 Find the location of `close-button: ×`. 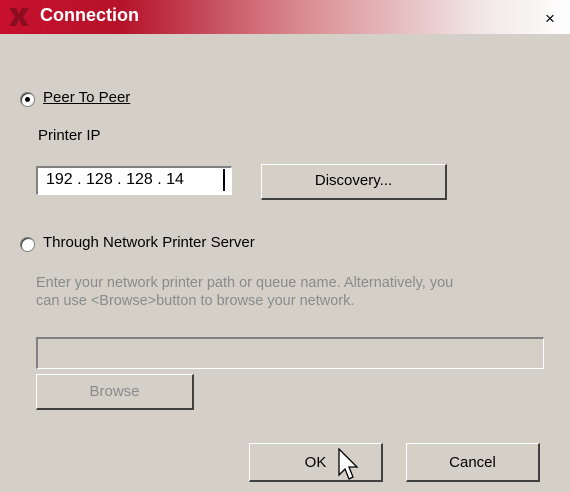

close-button: × is located at coordinates (550, 19).